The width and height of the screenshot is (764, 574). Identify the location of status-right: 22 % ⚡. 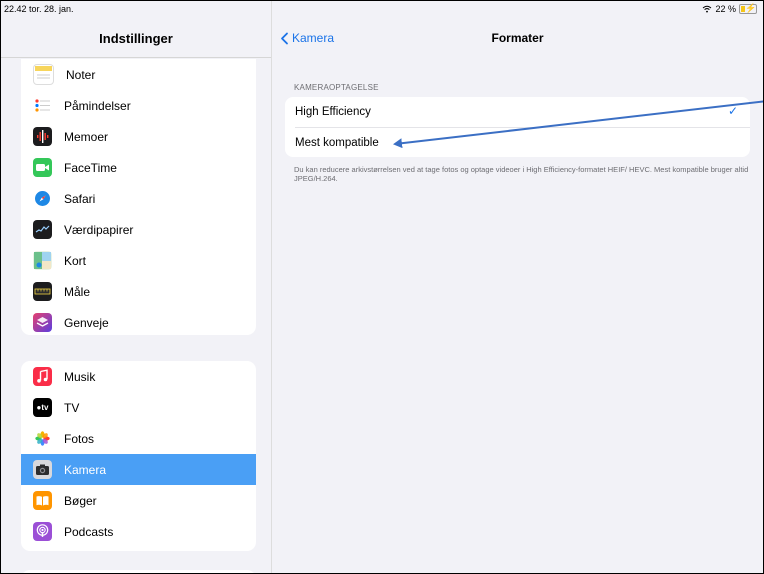
(729, 8).